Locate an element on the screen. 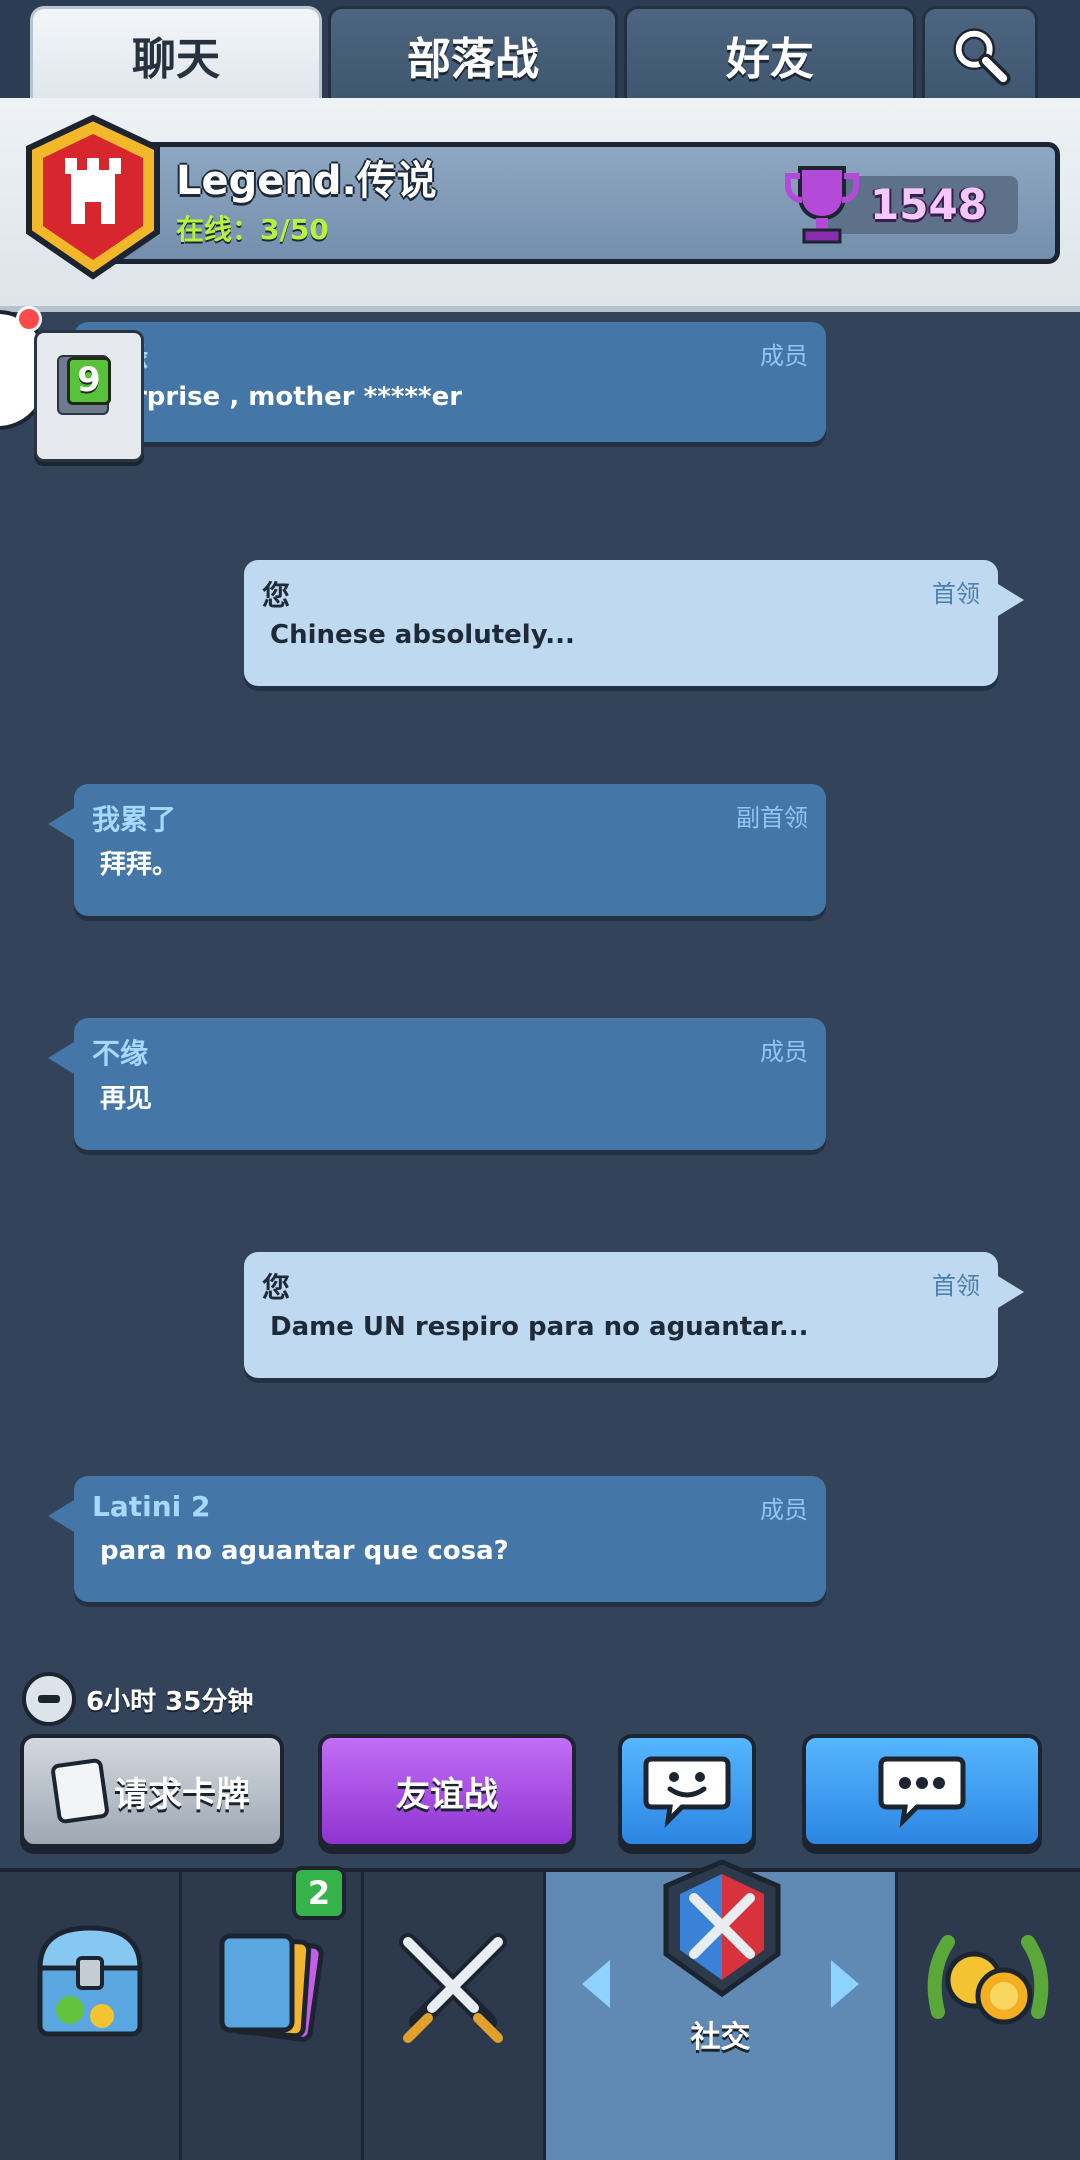 This screenshot has height=2160, width=1080. message-sender: 不缘 is located at coordinates (120, 1053).